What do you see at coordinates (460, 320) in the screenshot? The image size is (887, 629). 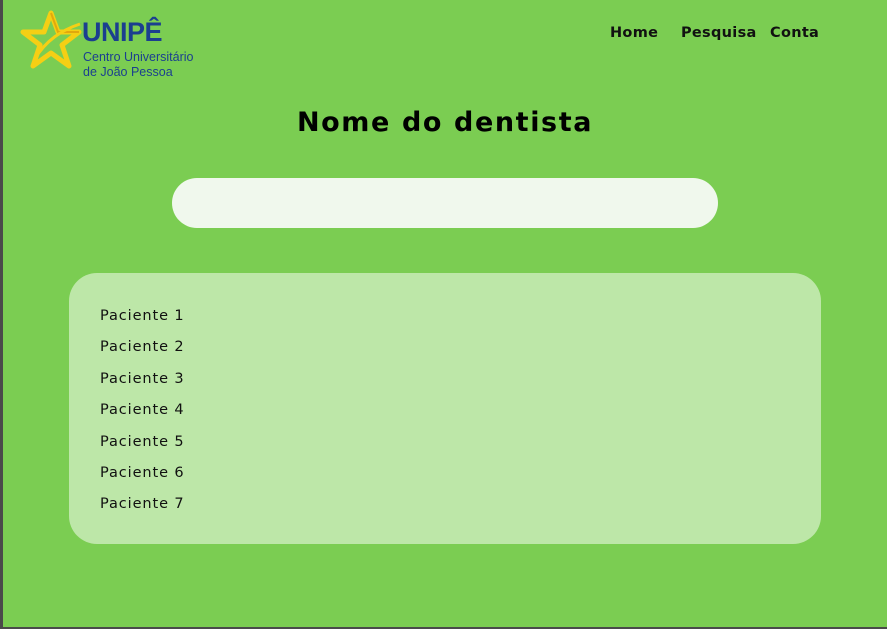 I see `patient-item-1: Paciente 1` at bounding box center [460, 320].